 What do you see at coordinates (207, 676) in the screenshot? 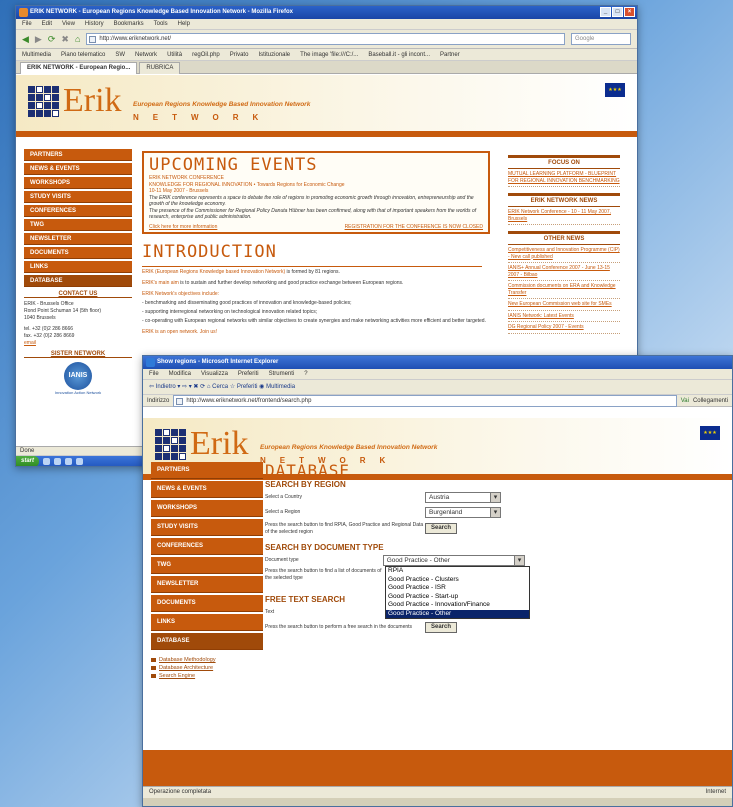
I see `sublink-search-engine: Search Engine` at bounding box center [207, 676].